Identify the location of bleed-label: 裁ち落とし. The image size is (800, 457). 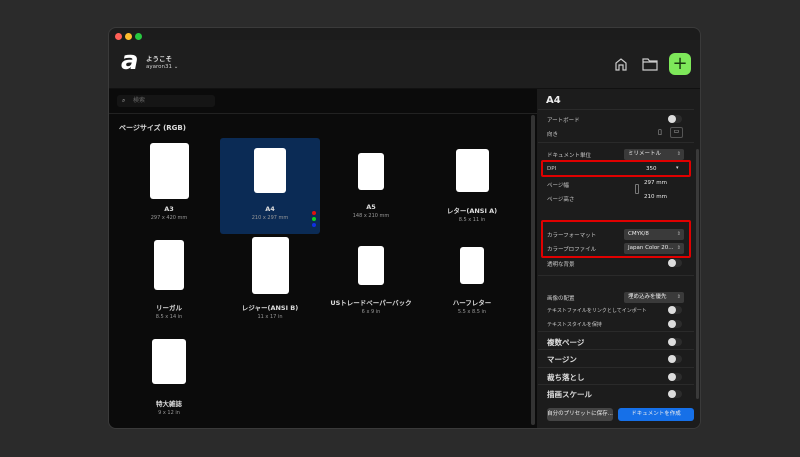
(566, 377).